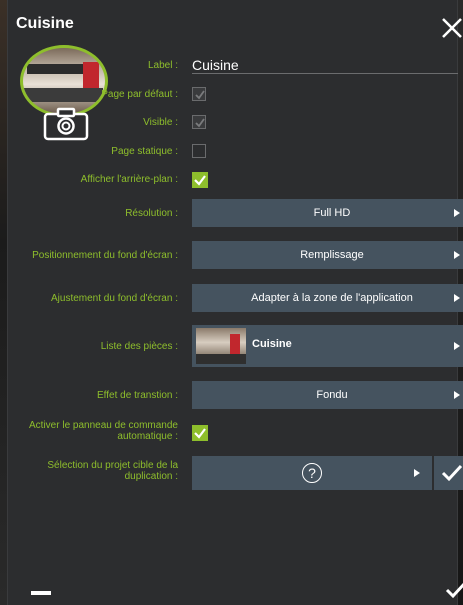  What do you see at coordinates (144, 151) in the screenshot?
I see `static-page-label: Page statique :` at bounding box center [144, 151].